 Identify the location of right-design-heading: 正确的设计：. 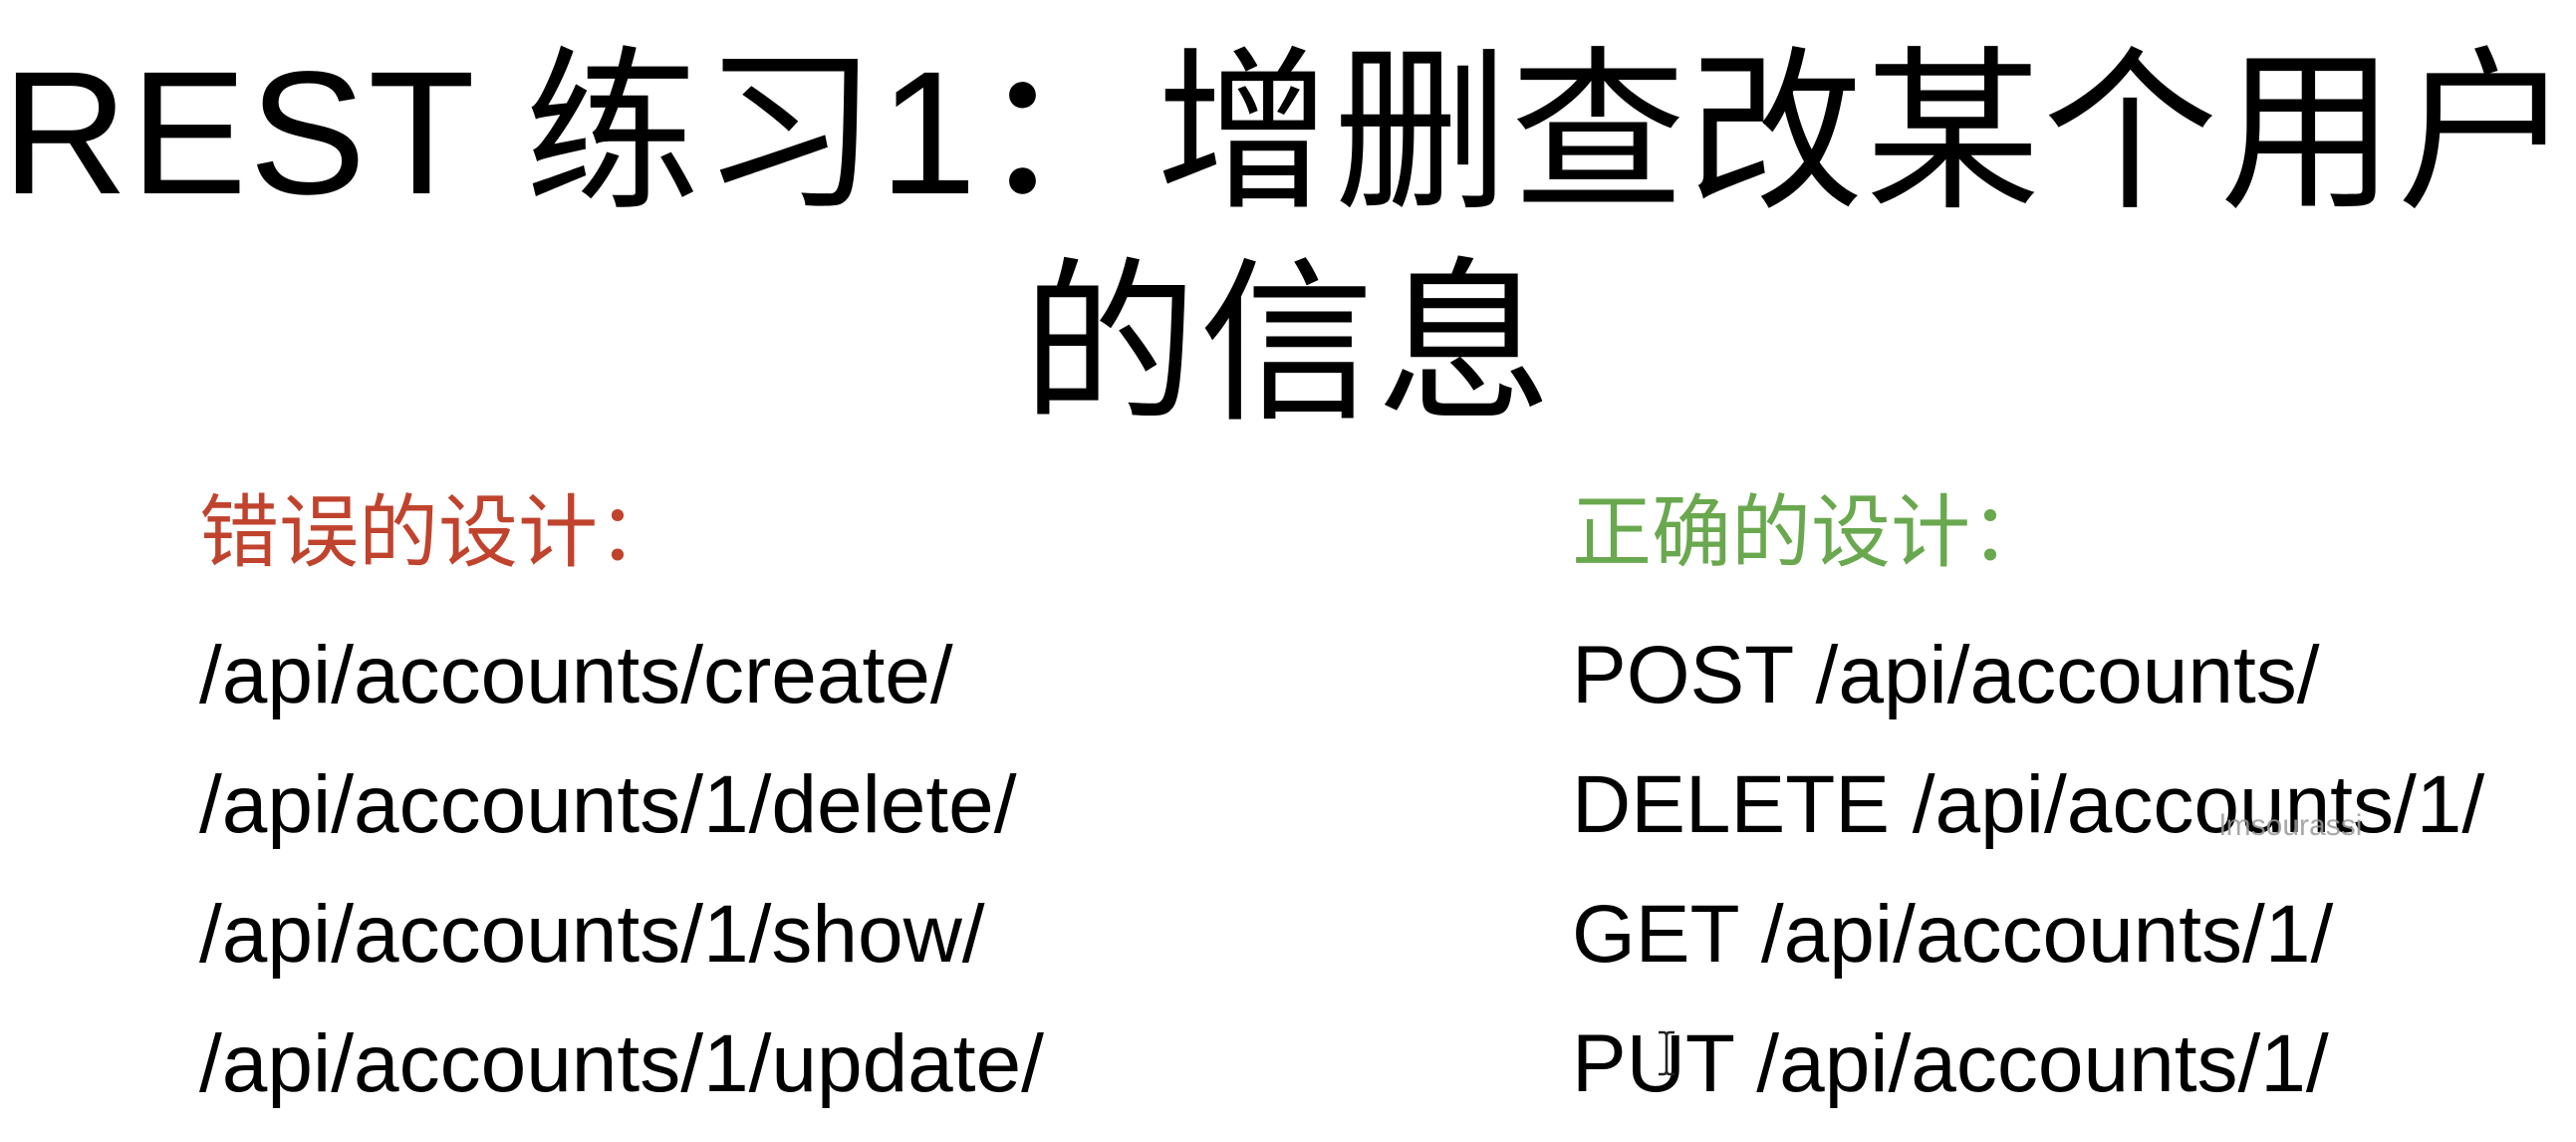
(1811, 532).